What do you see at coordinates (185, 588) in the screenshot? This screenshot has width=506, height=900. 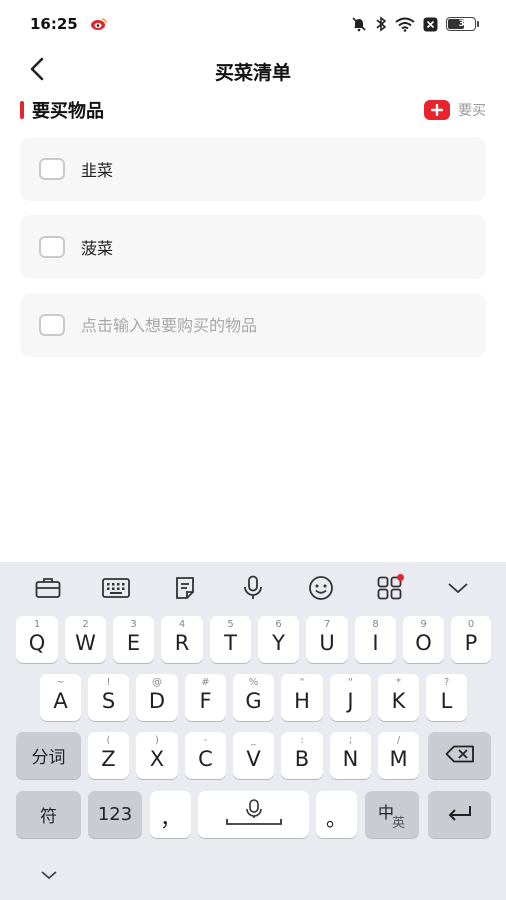 I see `clipboard-icon` at bounding box center [185, 588].